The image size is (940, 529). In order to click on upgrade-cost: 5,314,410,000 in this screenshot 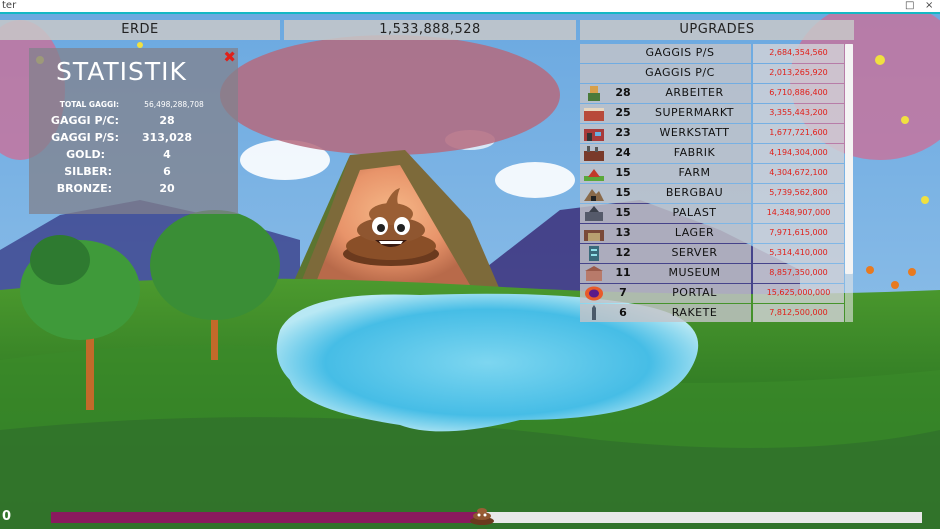, I will do `click(798, 252)`.